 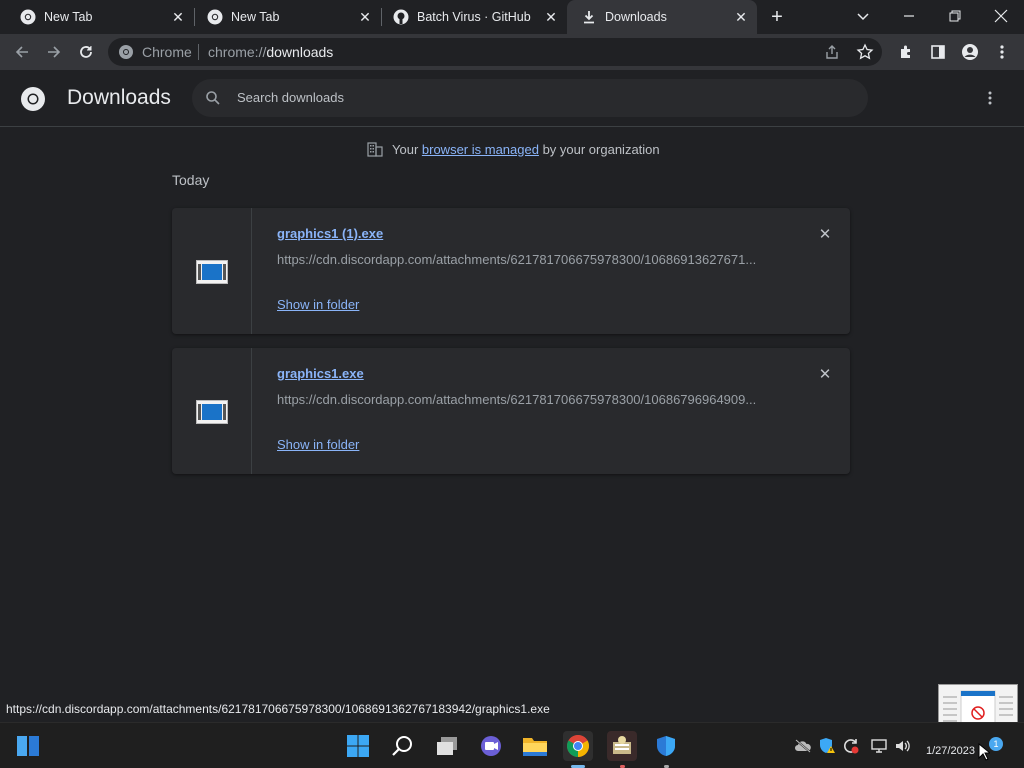 I want to click on forward-icon, so click(x=54, y=52).